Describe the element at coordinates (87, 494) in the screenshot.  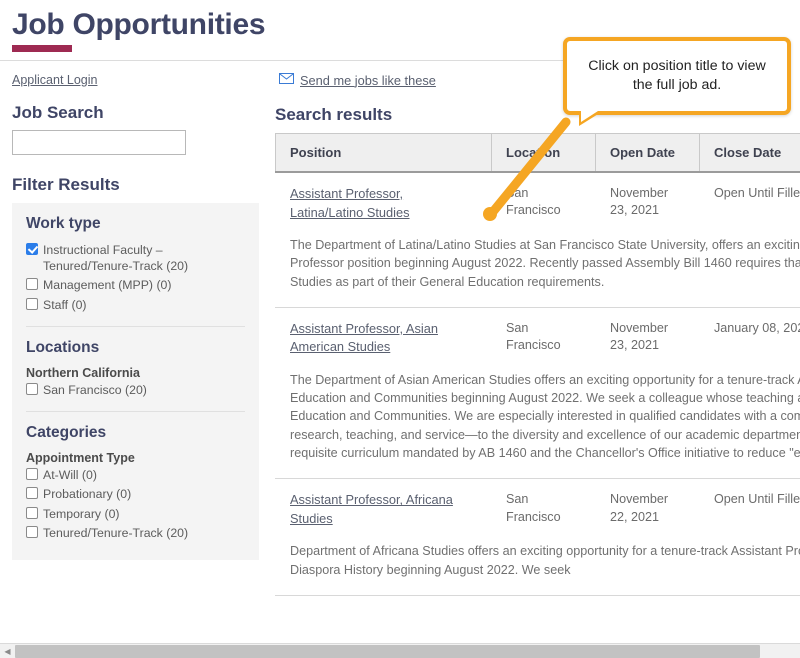
I see `facet-option-label: Probationary (0)` at that location.